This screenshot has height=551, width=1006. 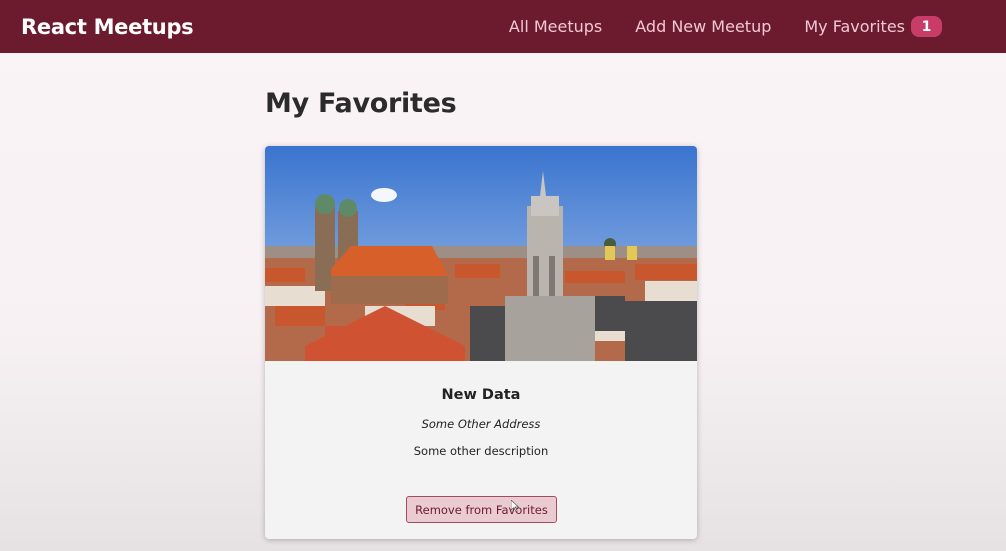 I want to click on favorites-count-badge: 1, so click(x=926, y=26).